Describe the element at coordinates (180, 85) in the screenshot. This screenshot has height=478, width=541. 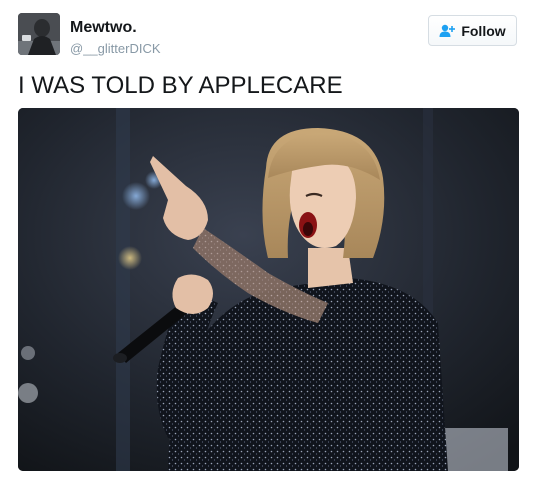
I see `tweet-text: I WAS TOLD BY APPLECARE` at that location.